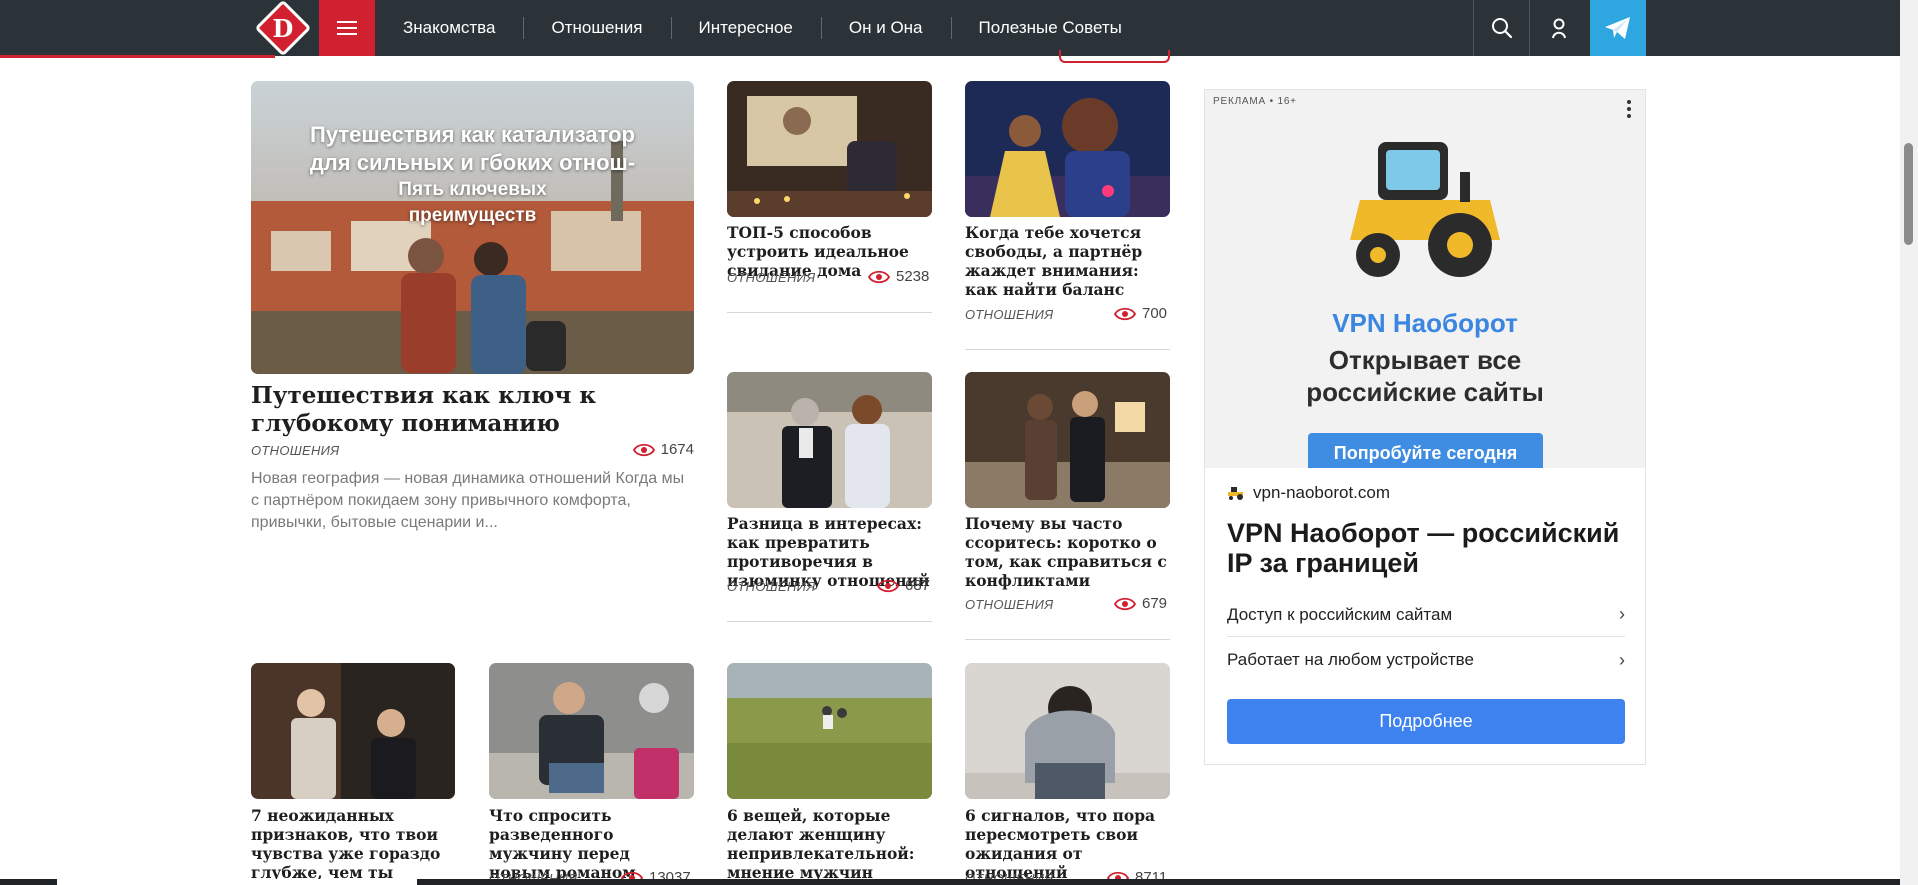 The width and height of the screenshot is (1918, 885). Describe the element at coordinates (1908, 194) in the screenshot. I see `scrollbar-thumb` at that location.